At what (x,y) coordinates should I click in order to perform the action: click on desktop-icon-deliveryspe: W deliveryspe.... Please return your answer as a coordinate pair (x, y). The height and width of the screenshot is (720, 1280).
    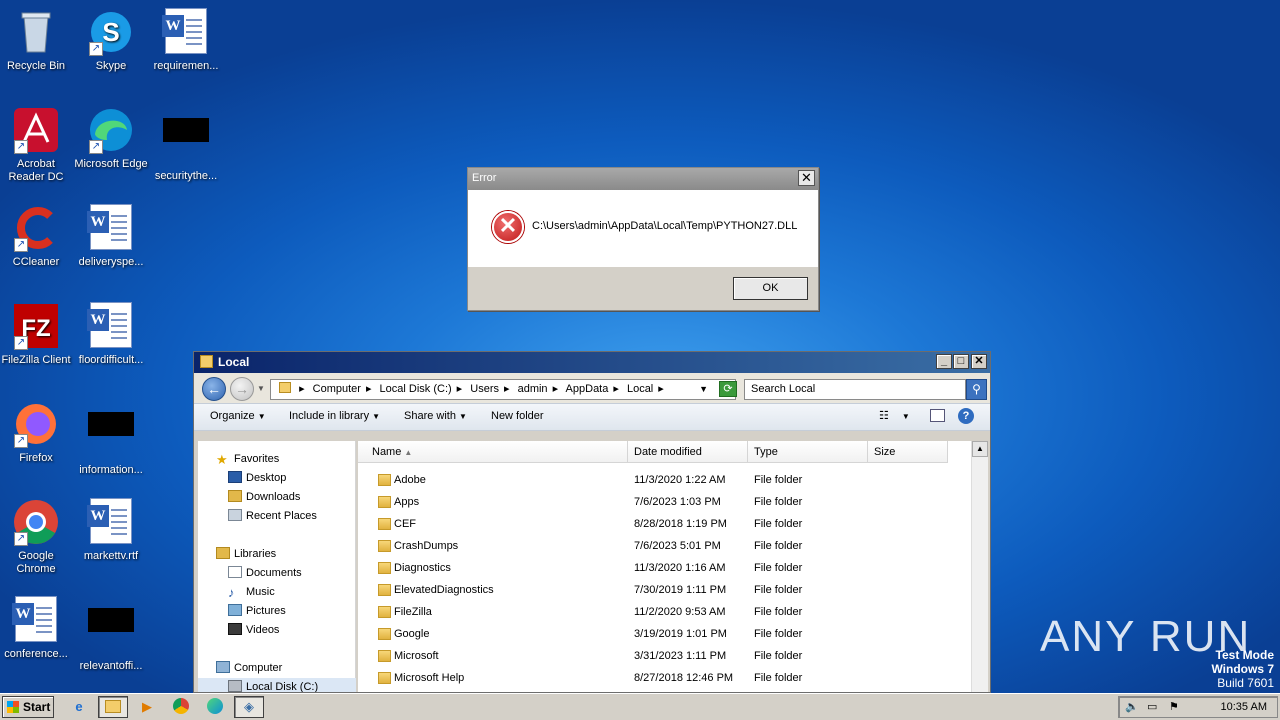
    Looking at the image, I should click on (111, 236).